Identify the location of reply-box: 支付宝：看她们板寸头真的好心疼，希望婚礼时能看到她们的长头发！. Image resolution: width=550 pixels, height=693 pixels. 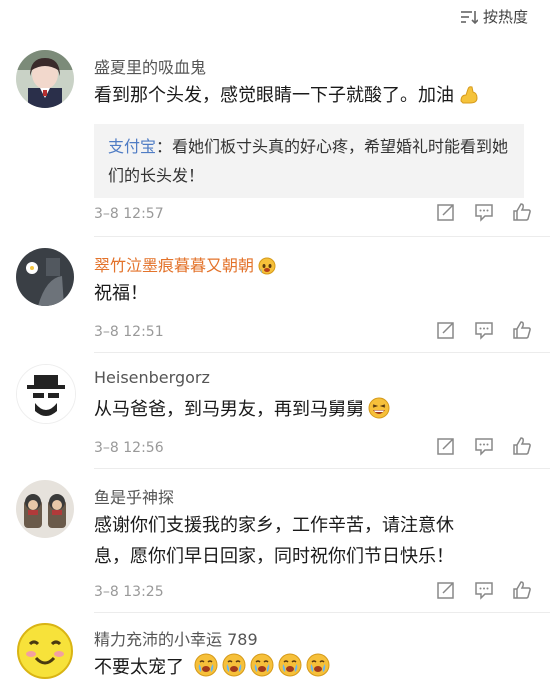
(309, 161).